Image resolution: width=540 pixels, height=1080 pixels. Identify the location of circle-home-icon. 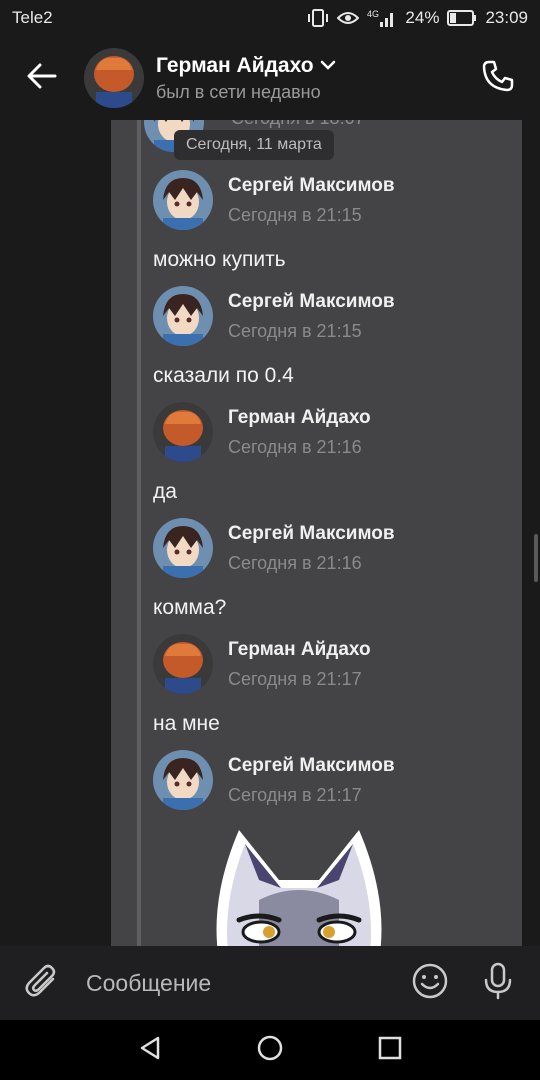
(270, 1050).